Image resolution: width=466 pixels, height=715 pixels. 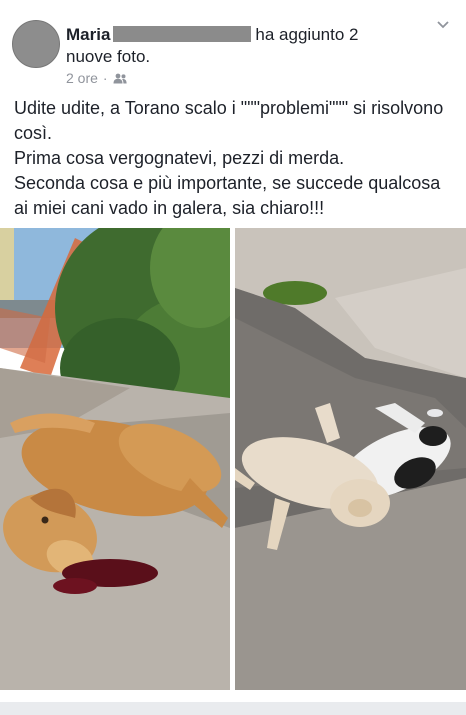 What do you see at coordinates (179, 158) in the screenshot?
I see `post-body-line: Prima cosa vergognatevi, pezzi di merda.` at bounding box center [179, 158].